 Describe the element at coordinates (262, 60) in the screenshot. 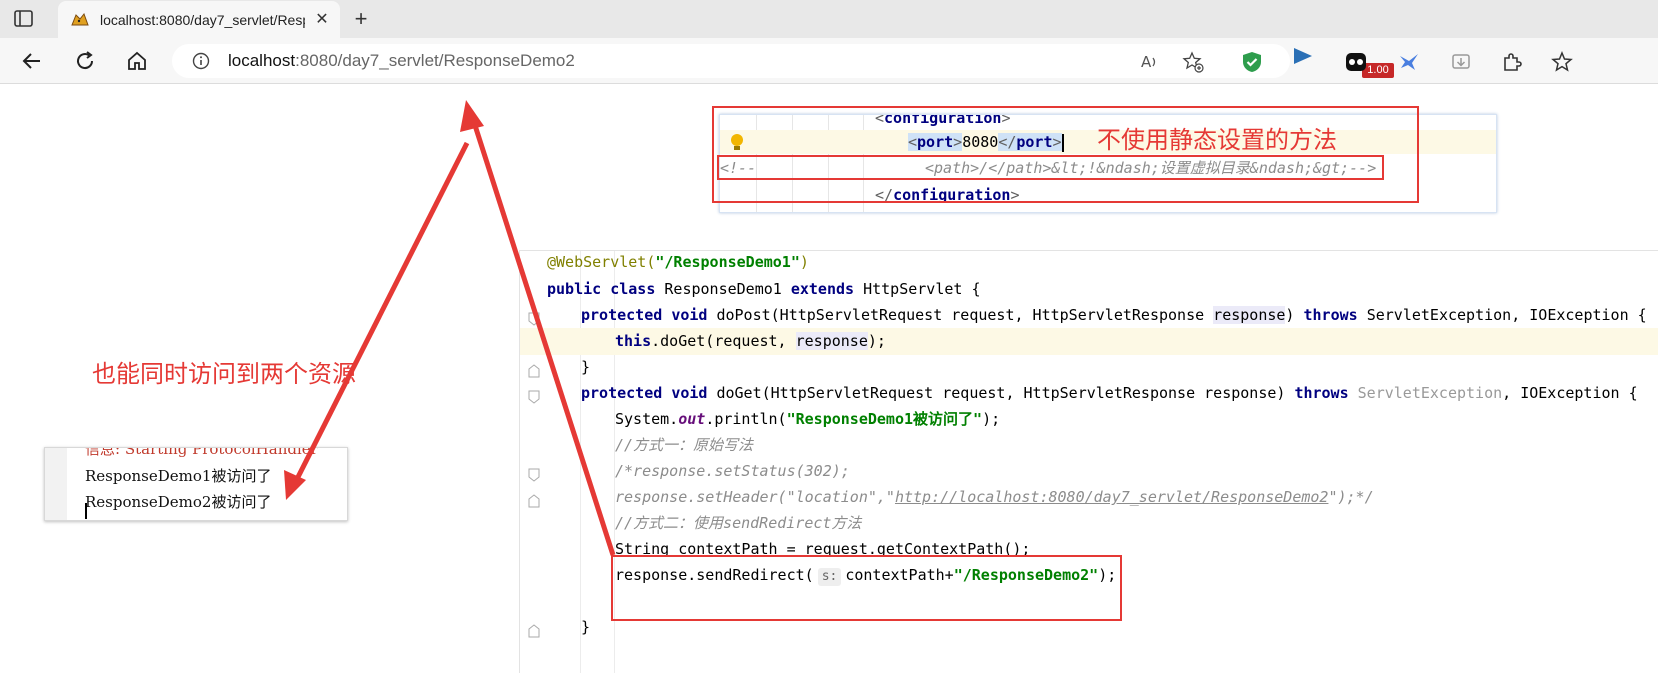

I see `url-host: localhost` at that location.